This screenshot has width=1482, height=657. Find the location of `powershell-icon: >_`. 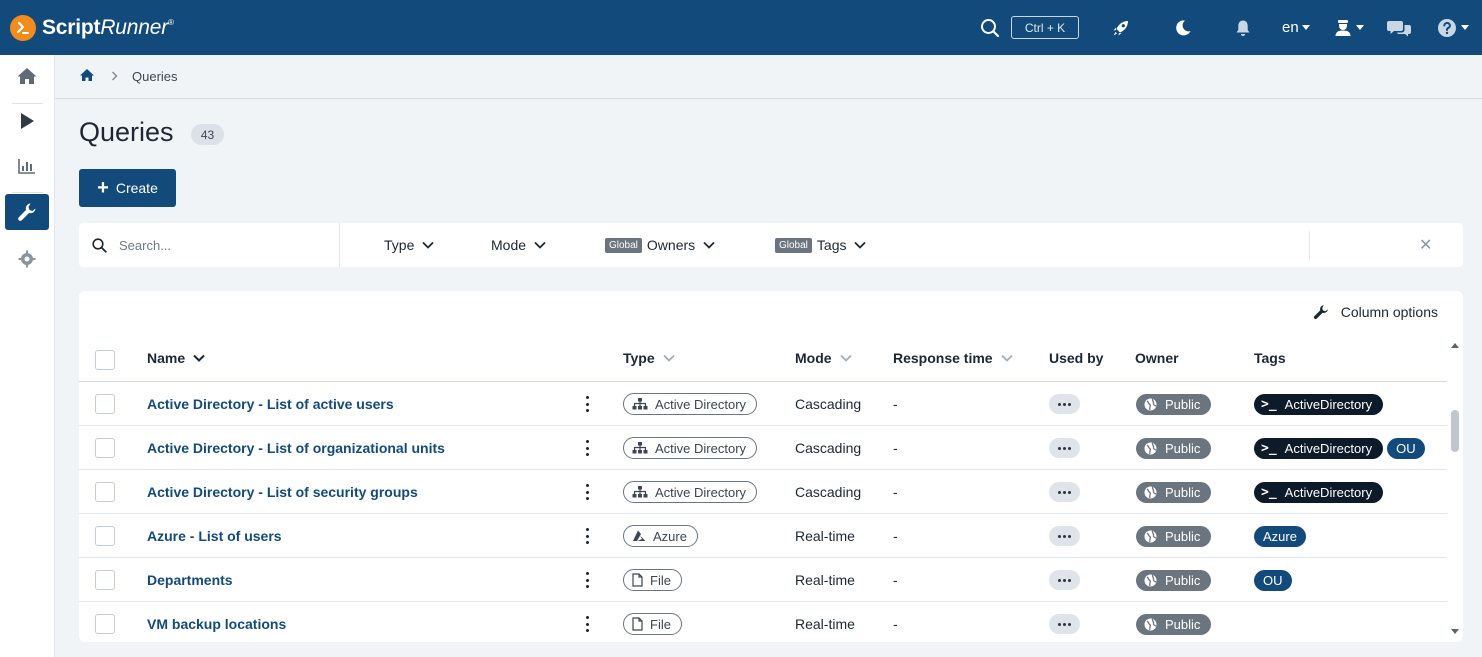

powershell-icon: >_ is located at coordinates (1269, 492).